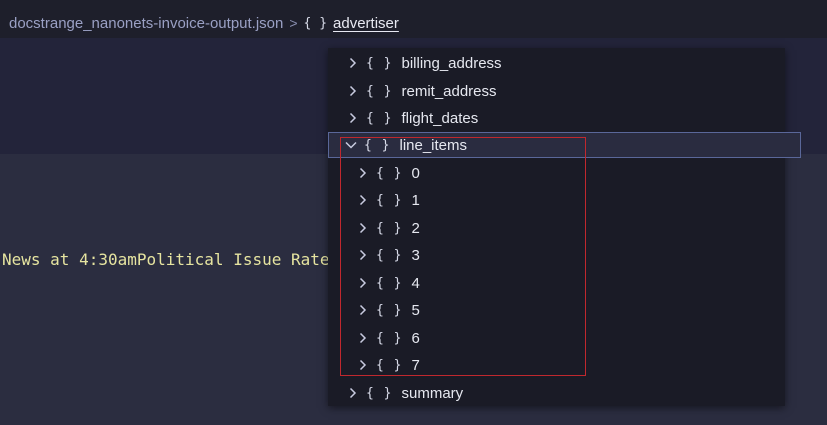 This screenshot has width=827, height=425. What do you see at coordinates (415, 173) in the screenshot?
I see `outline-item-label: 0` at bounding box center [415, 173].